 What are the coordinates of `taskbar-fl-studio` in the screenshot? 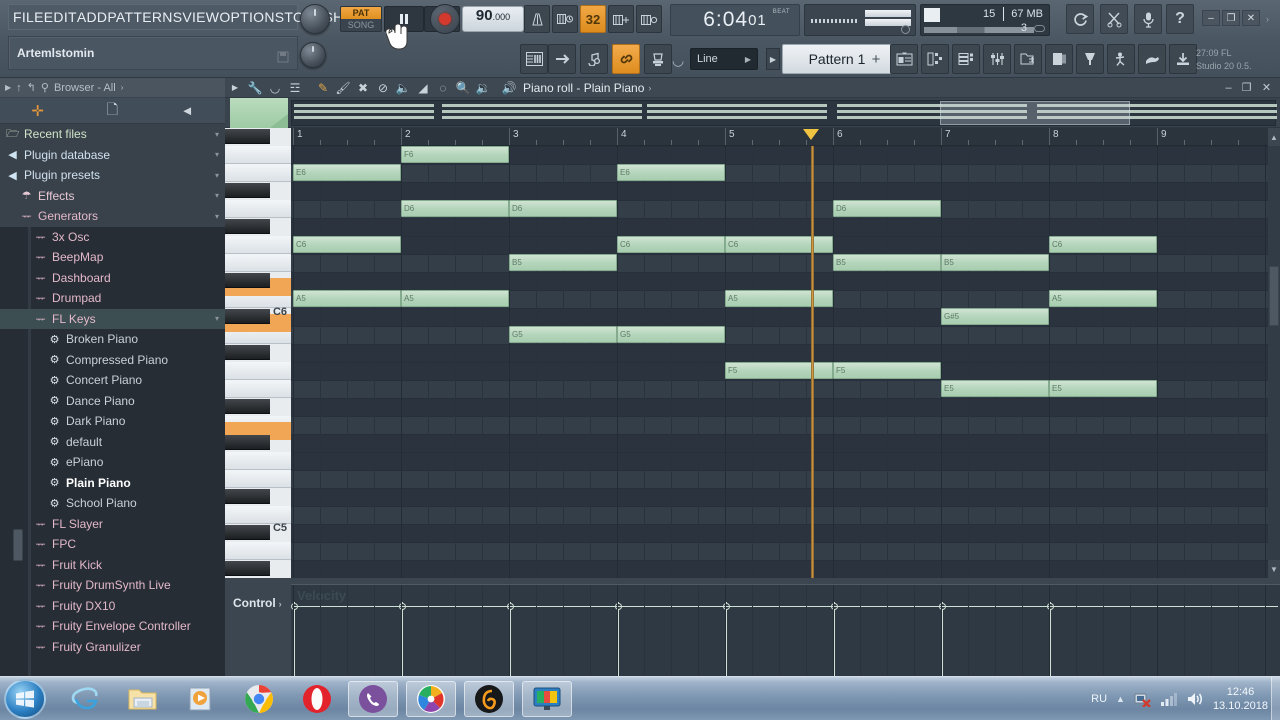 It's located at (489, 699).